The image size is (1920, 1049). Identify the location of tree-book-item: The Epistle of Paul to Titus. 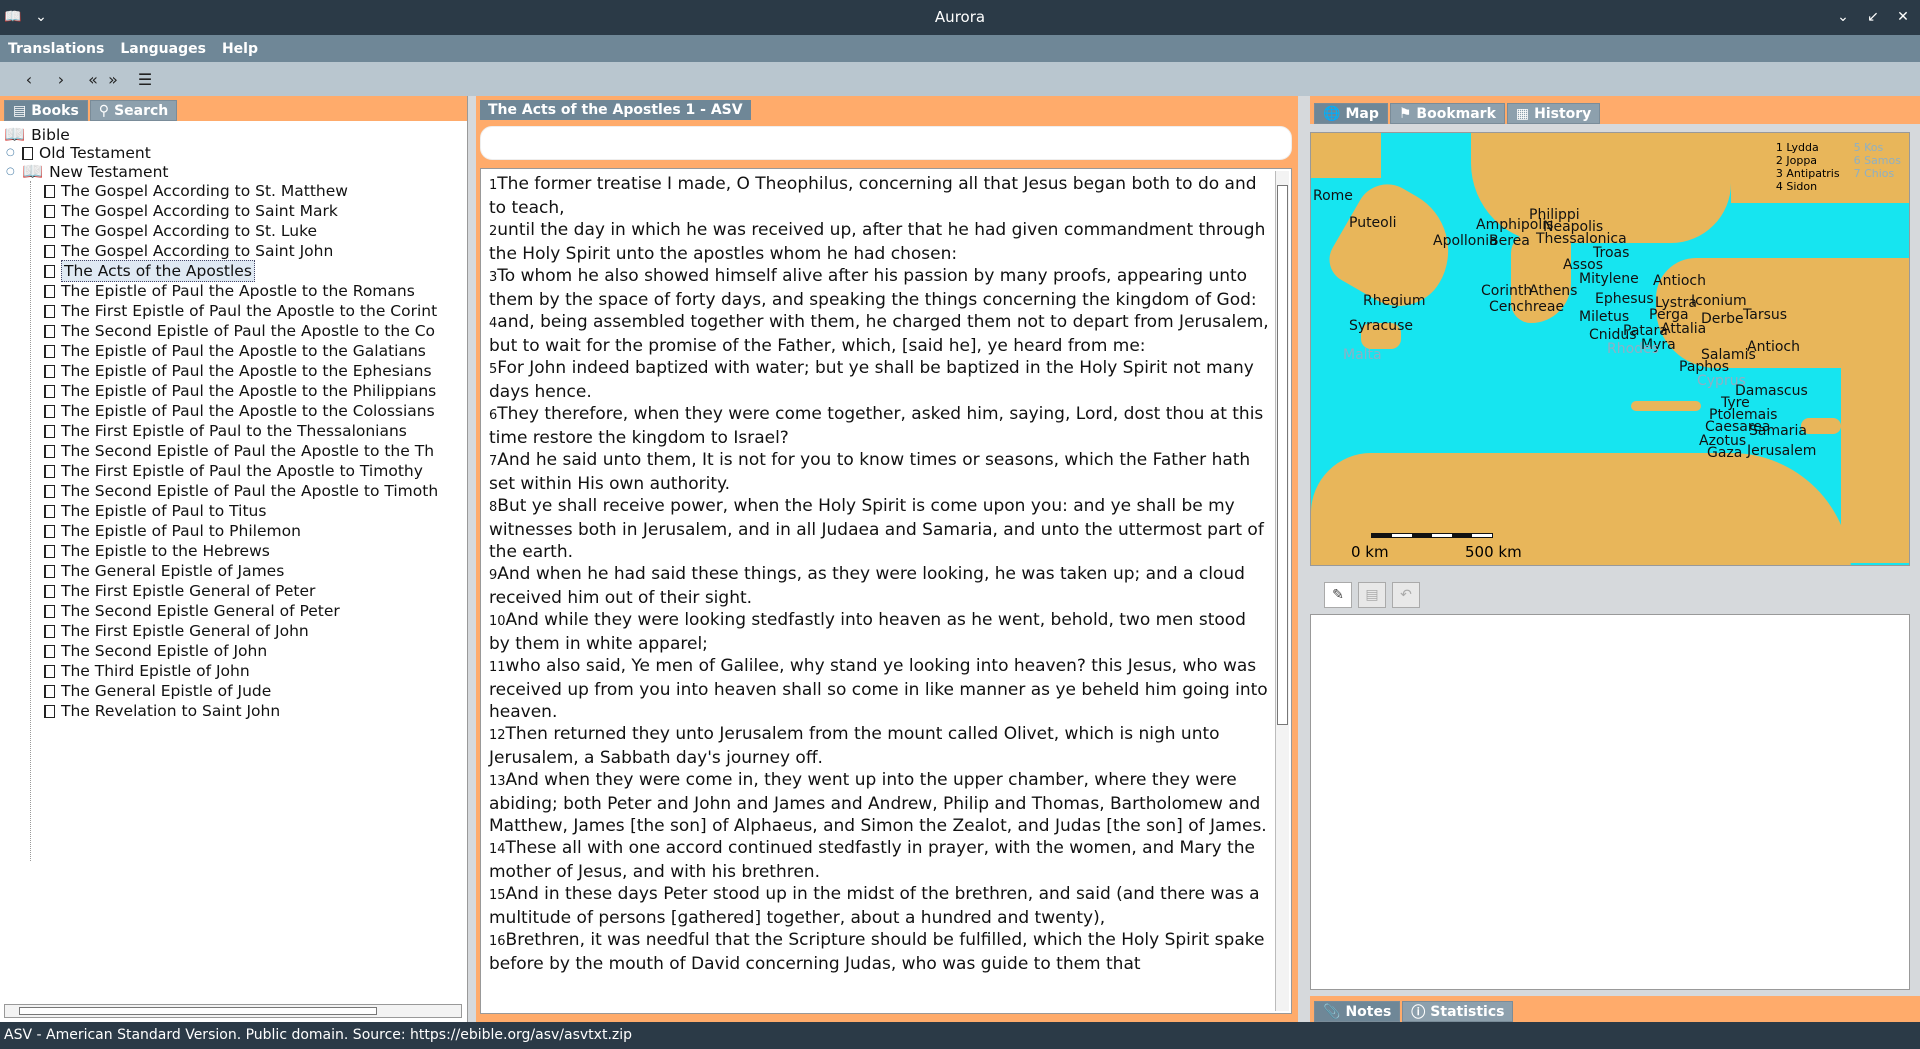
(155, 511).